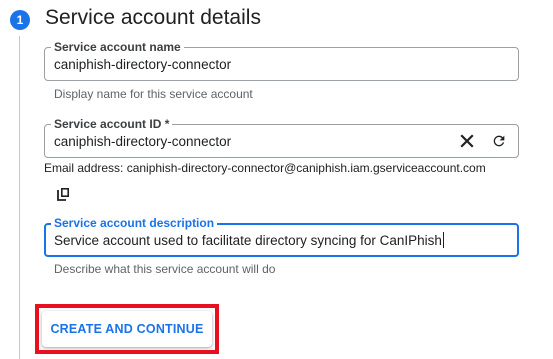 The width and height of the screenshot is (553, 359). I want to click on copy-icon, so click(63, 194).